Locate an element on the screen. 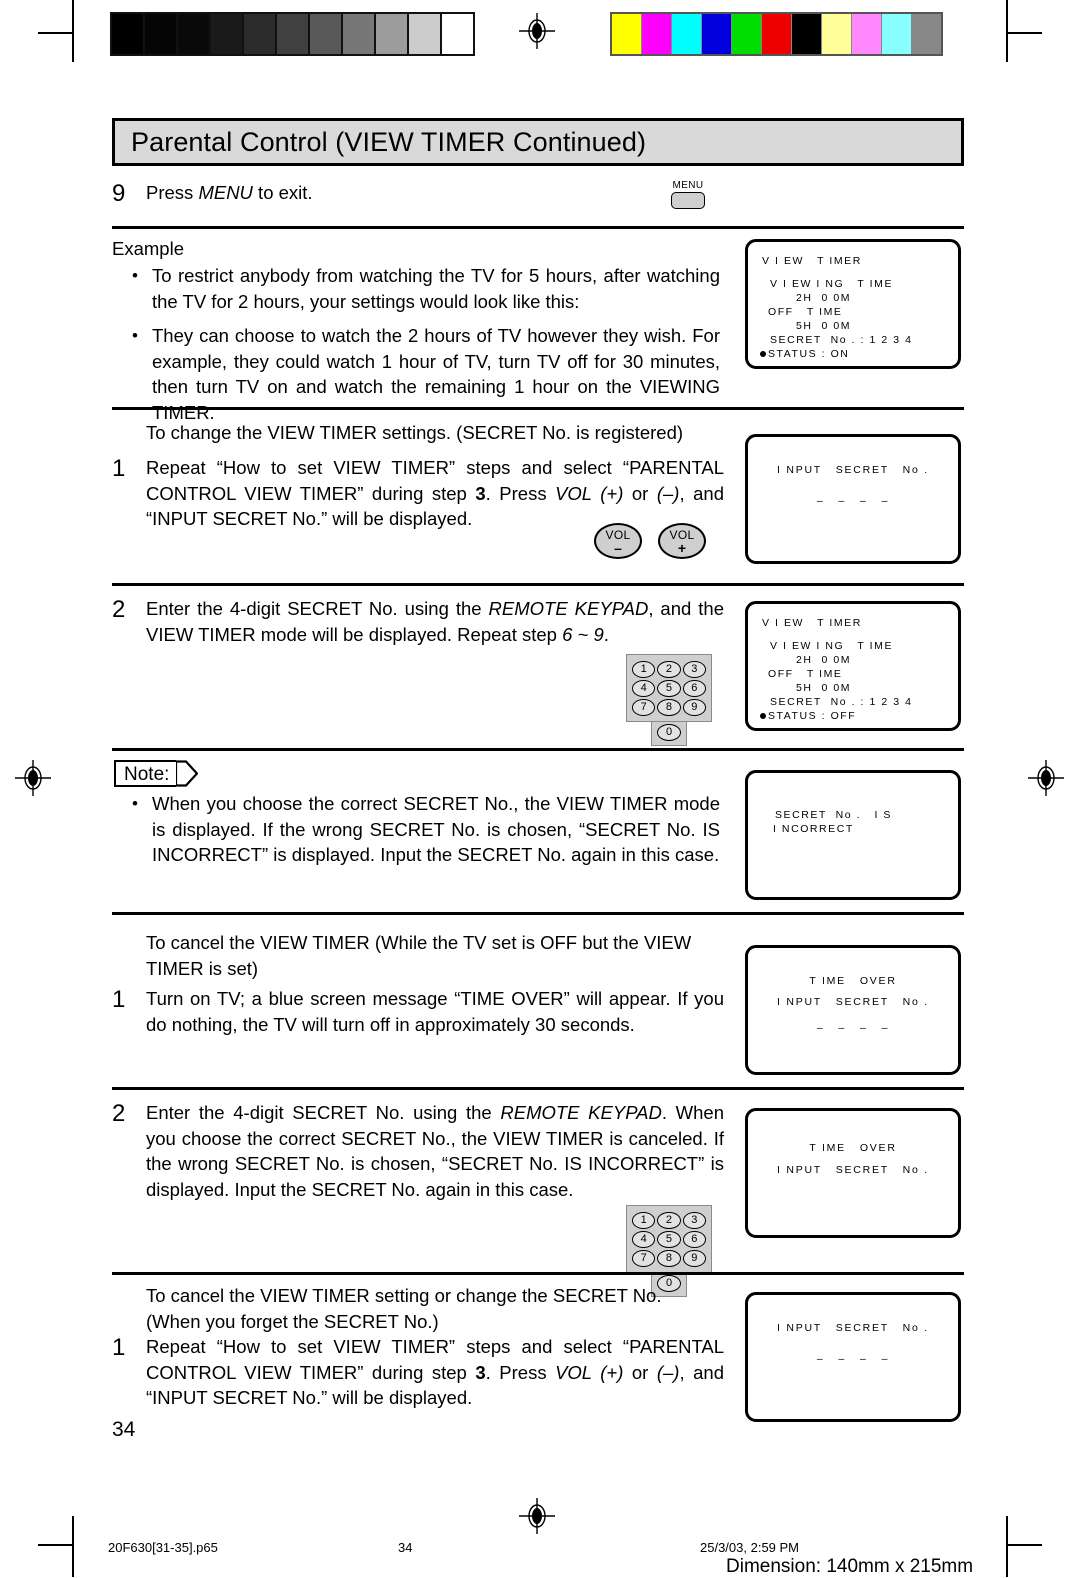  vol-plus-button: VOL + is located at coordinates (682, 541).